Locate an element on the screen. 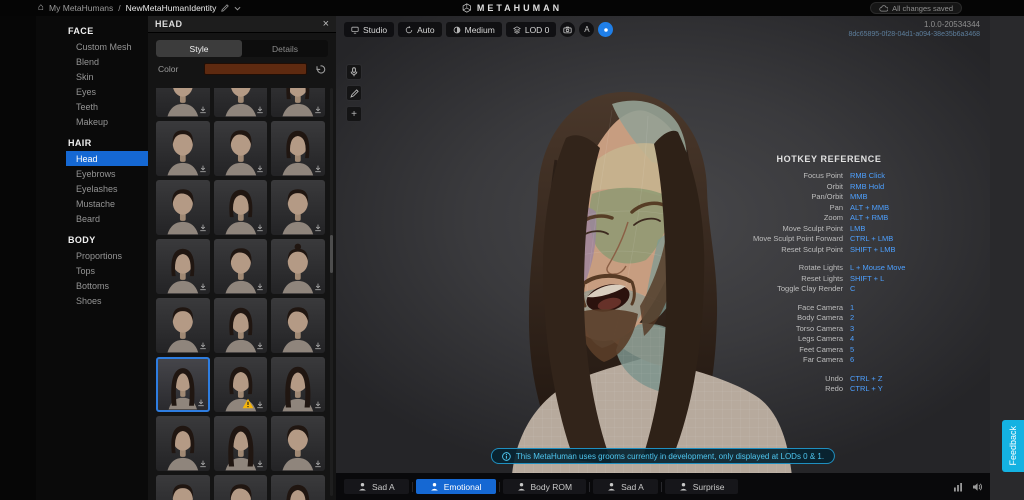 This screenshot has width=1024, height=500. sidebar-item-blend: Blend is located at coordinates (107, 61).